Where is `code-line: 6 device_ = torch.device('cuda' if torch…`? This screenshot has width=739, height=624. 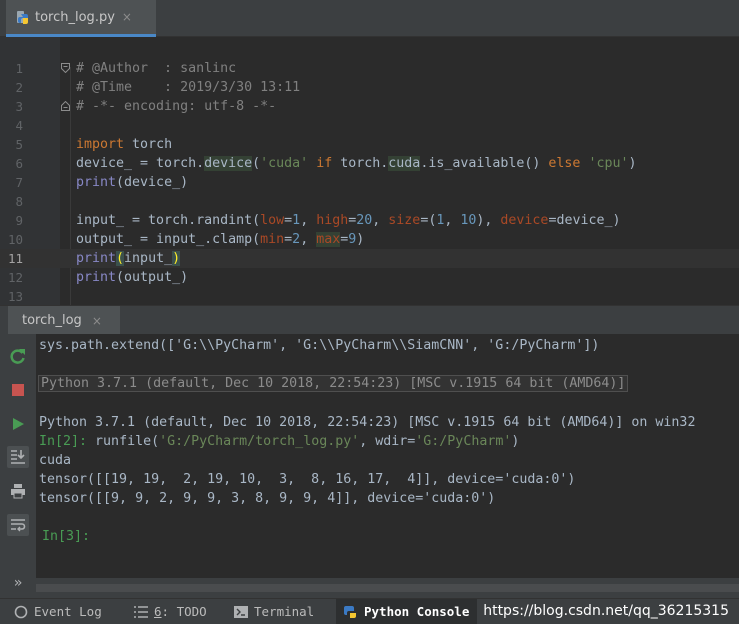
code-line: 6 device_ = torch.device('cuda' if torch… is located at coordinates (369, 163).